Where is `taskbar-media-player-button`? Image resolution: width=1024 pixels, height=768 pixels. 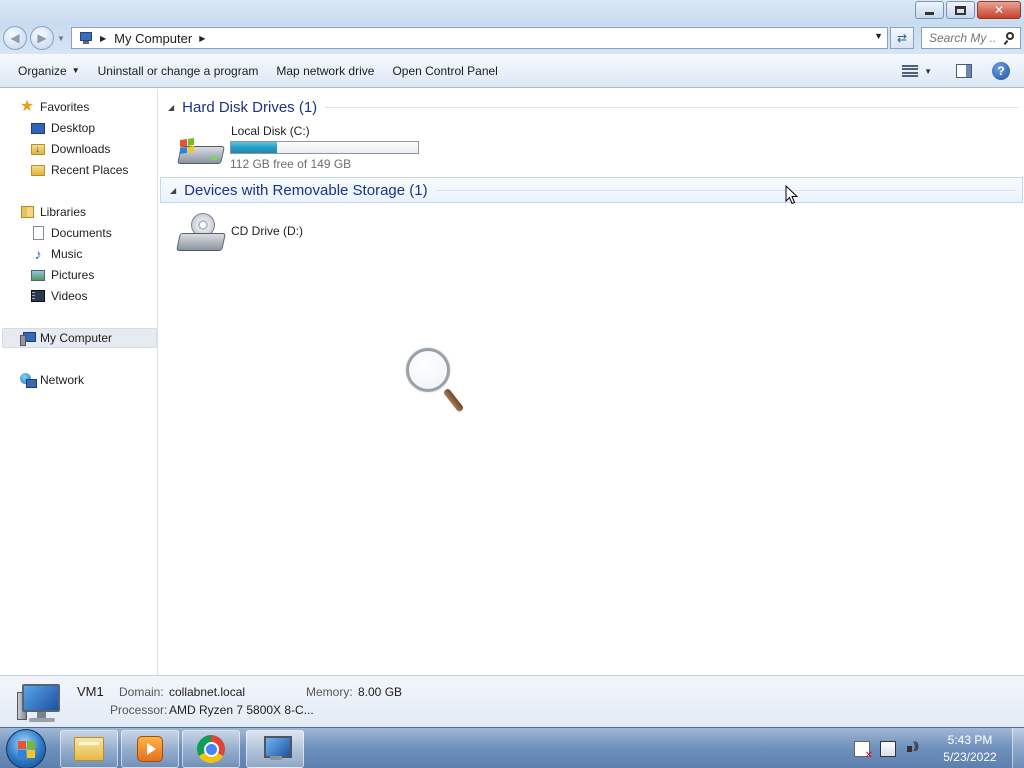 taskbar-media-player-button is located at coordinates (150, 749).